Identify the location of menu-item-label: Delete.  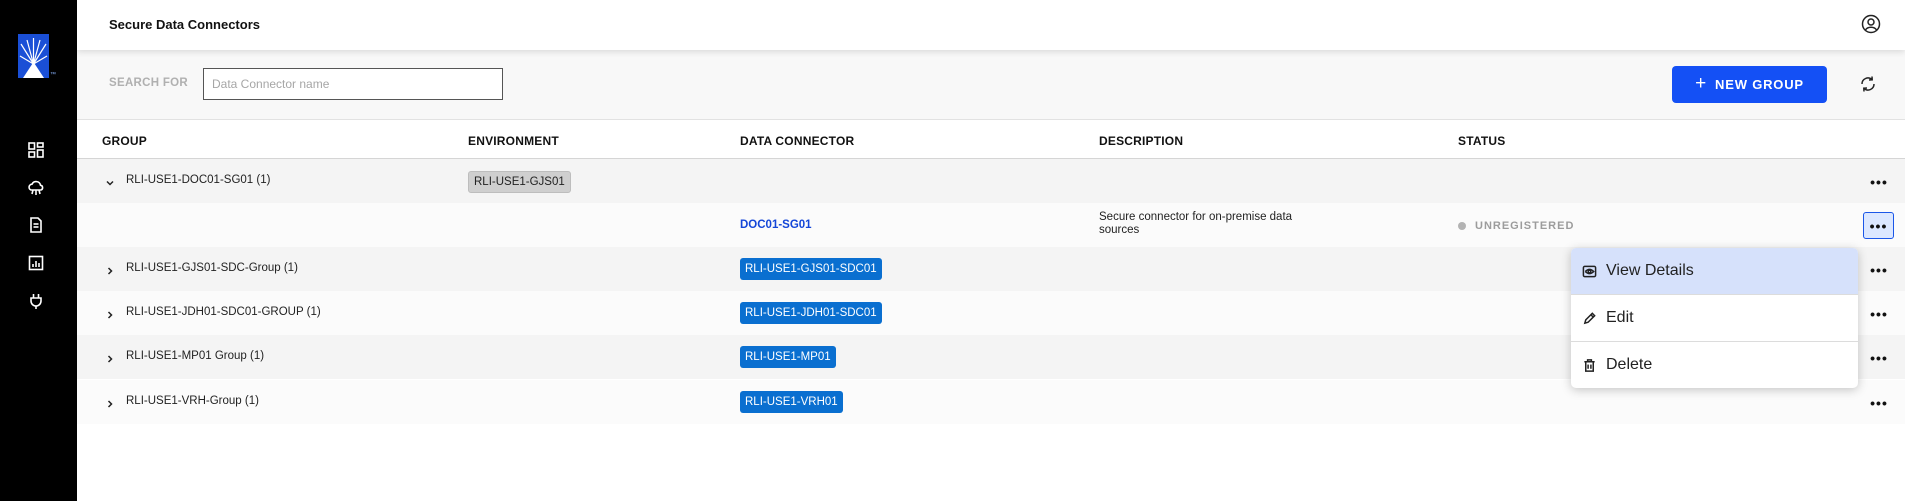
(1629, 364).